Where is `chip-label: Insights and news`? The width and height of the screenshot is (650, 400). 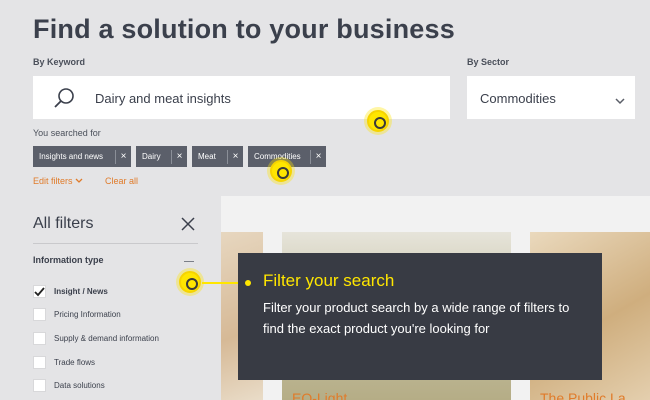
chip-label: Insights and news is located at coordinates (71, 156).